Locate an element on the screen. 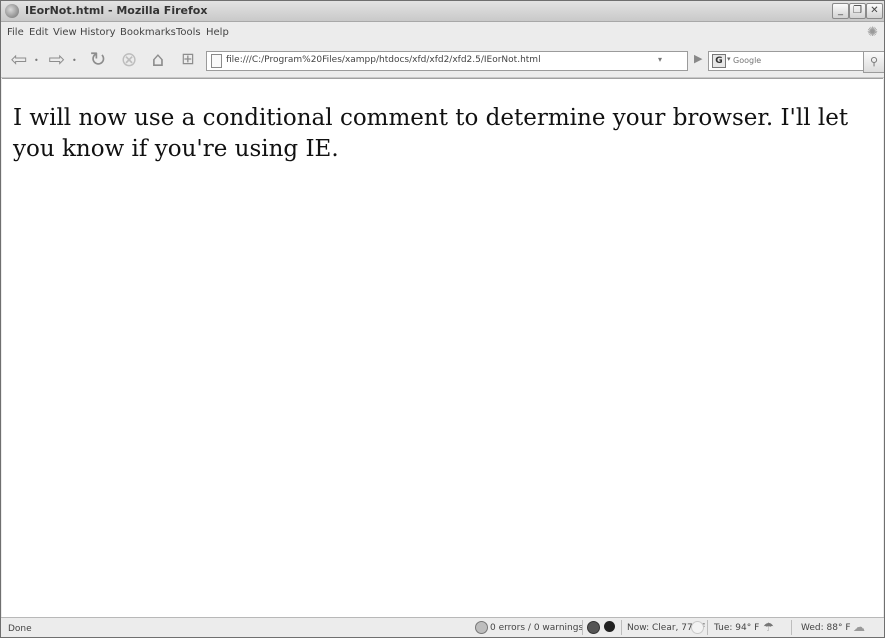 This screenshot has width=885, height=638. status-text: Done is located at coordinates (20, 629).